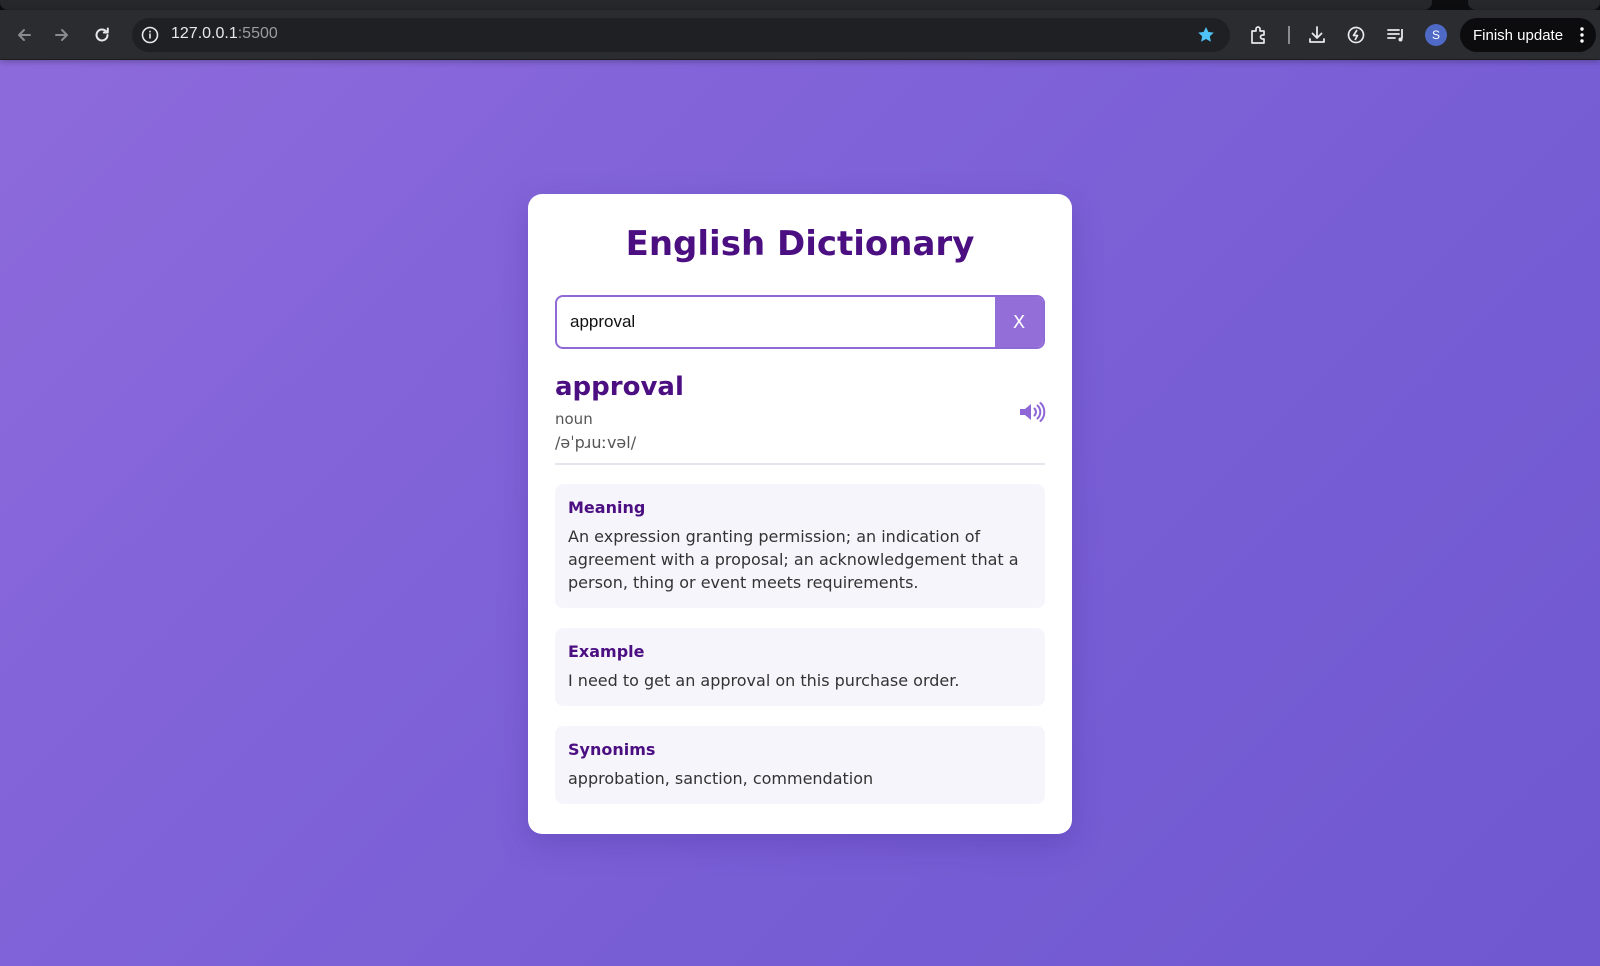 The image size is (1600, 966). Describe the element at coordinates (204, 33) in the screenshot. I see `url-host: 127.0.0.1` at that location.